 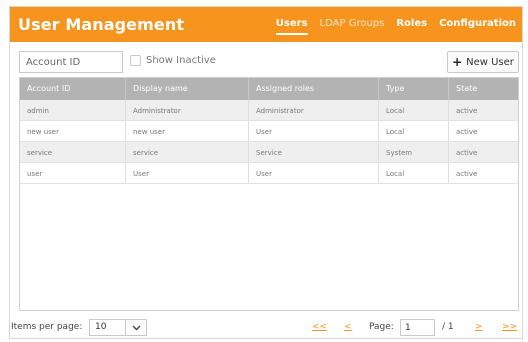 I want to click on chevron-down-icon, so click(x=136, y=327).